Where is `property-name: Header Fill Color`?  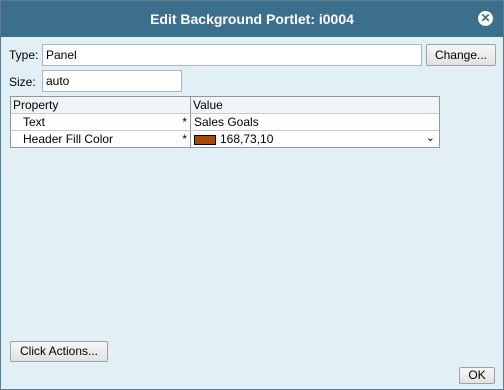
property-name: Header Fill Color is located at coordinates (68, 139).